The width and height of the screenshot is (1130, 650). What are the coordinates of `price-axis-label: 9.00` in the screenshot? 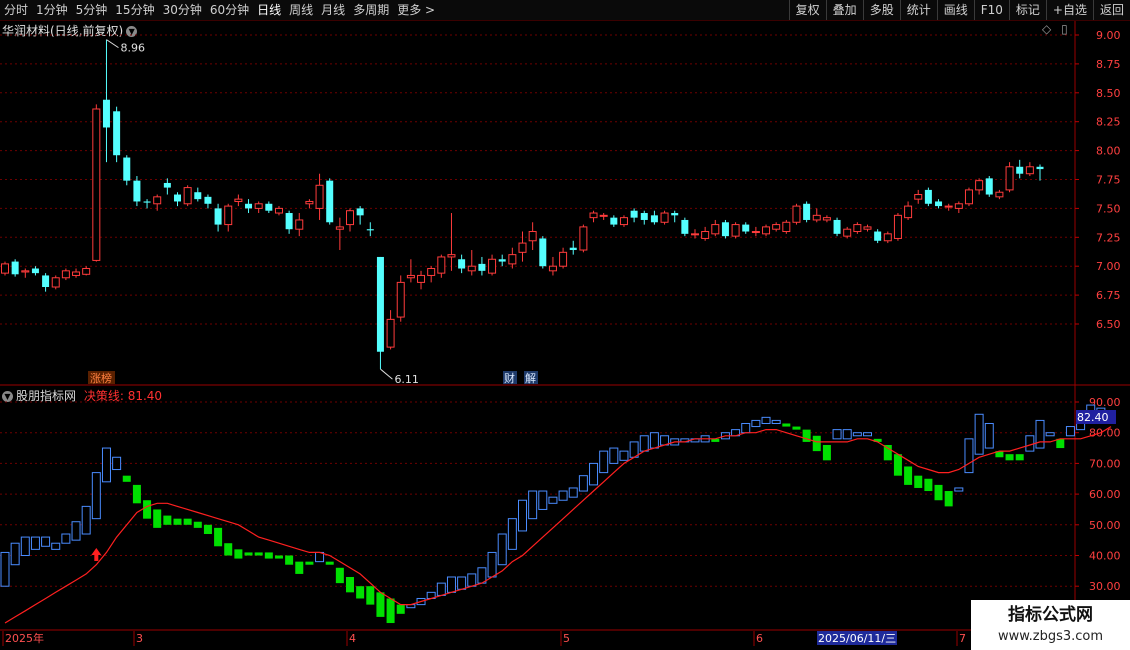 It's located at (1108, 35).